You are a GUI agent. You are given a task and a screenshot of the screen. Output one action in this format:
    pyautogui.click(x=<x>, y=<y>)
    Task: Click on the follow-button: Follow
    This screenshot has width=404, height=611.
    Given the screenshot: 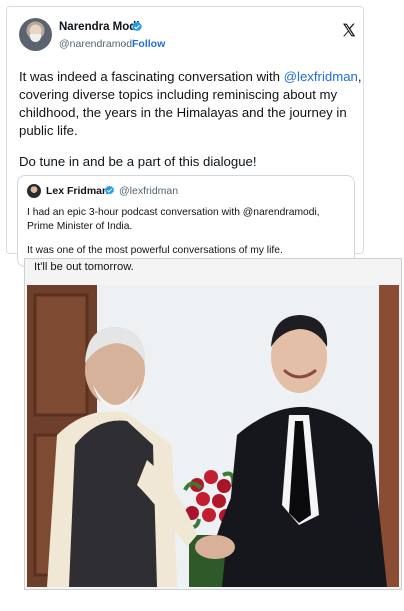 What is the action you would take?
    pyautogui.click(x=148, y=44)
    